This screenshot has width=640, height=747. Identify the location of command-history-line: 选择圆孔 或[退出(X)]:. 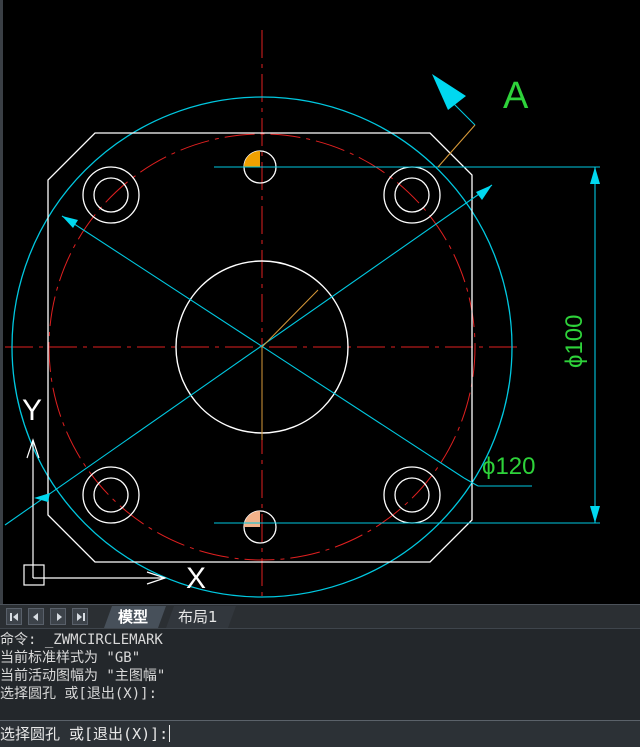
(79, 694).